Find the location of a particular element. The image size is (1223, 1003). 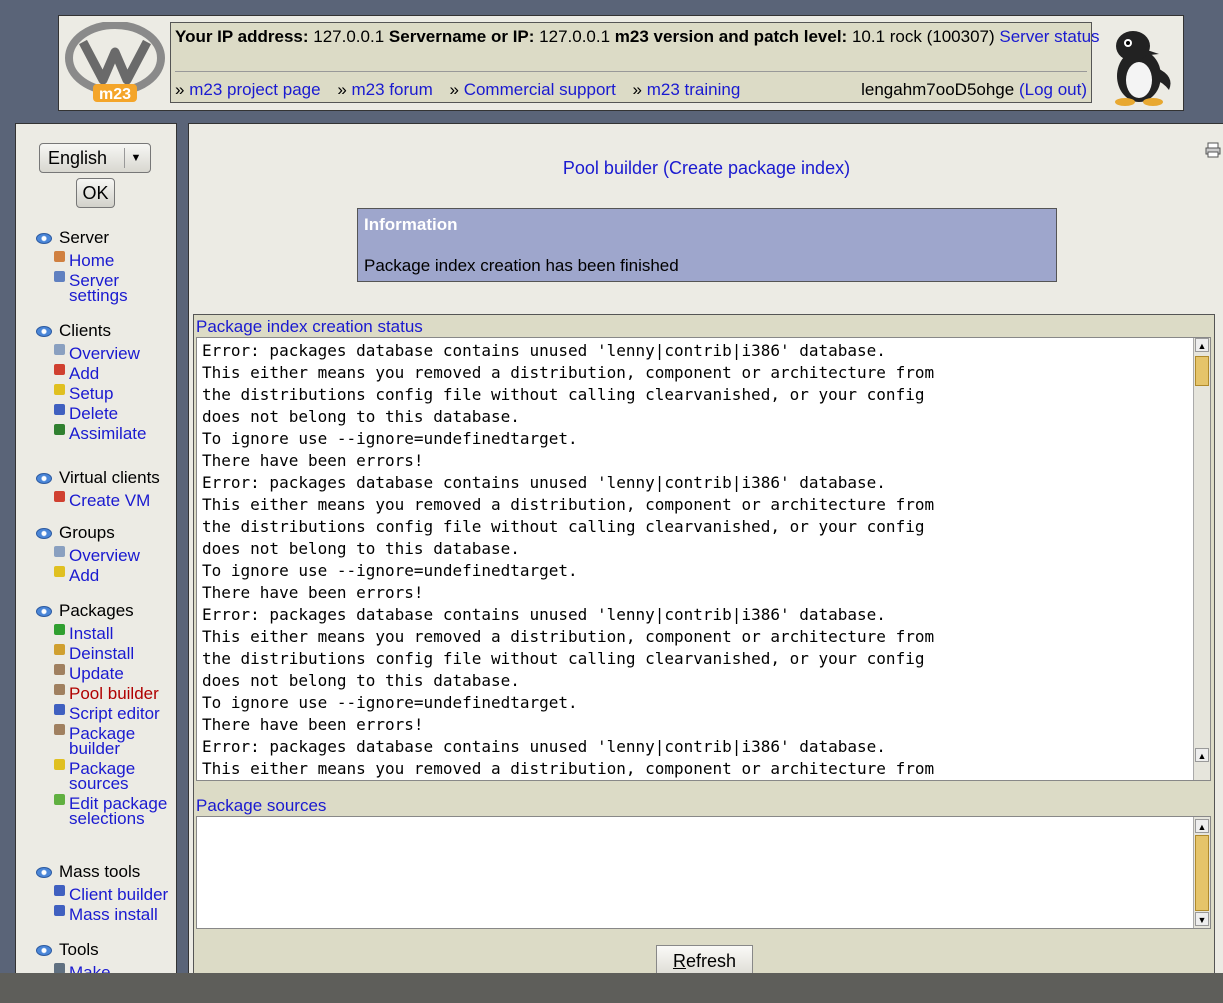

training-link: m23 training is located at coordinates (694, 89).